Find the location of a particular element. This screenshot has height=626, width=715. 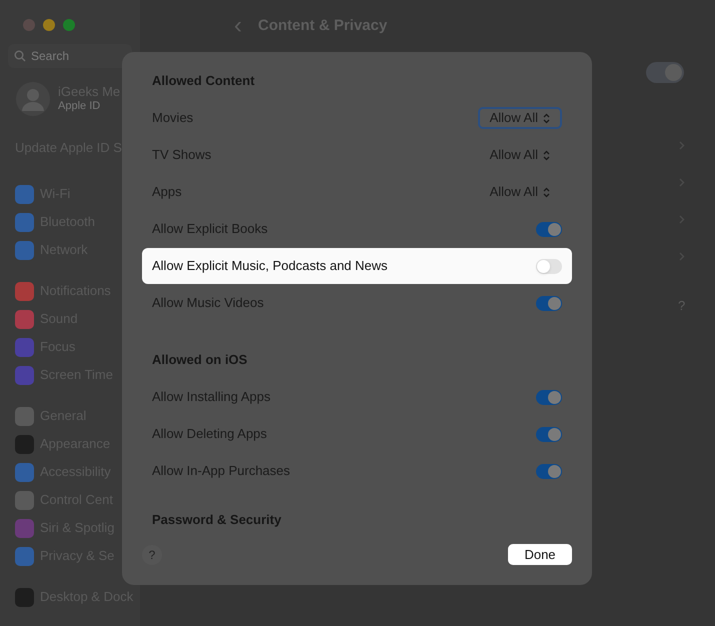

section-heading: Password & Security is located at coordinates (216, 520).